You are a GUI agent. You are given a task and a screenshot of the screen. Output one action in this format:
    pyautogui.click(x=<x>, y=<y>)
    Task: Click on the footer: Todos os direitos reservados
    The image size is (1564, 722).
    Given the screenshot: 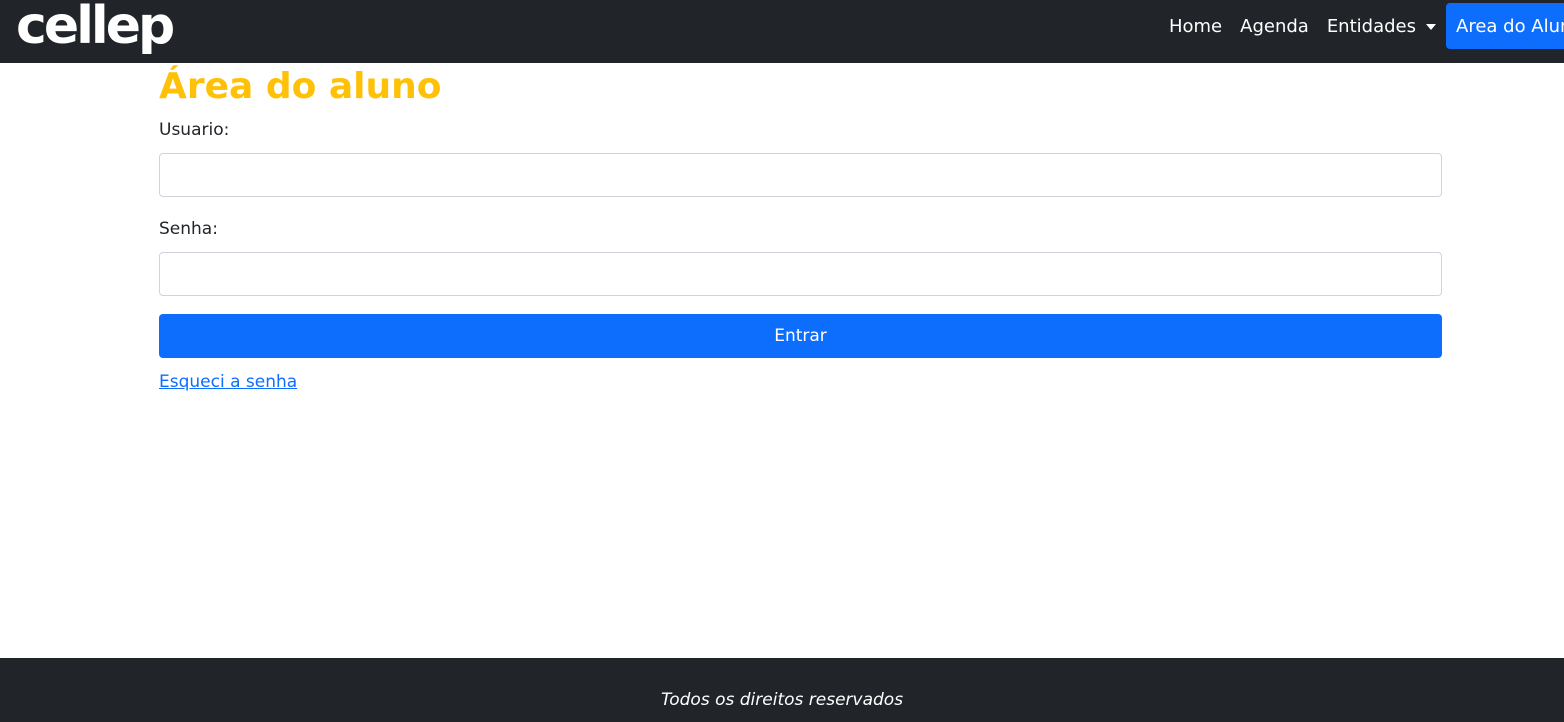 What is the action you would take?
    pyautogui.click(x=782, y=690)
    